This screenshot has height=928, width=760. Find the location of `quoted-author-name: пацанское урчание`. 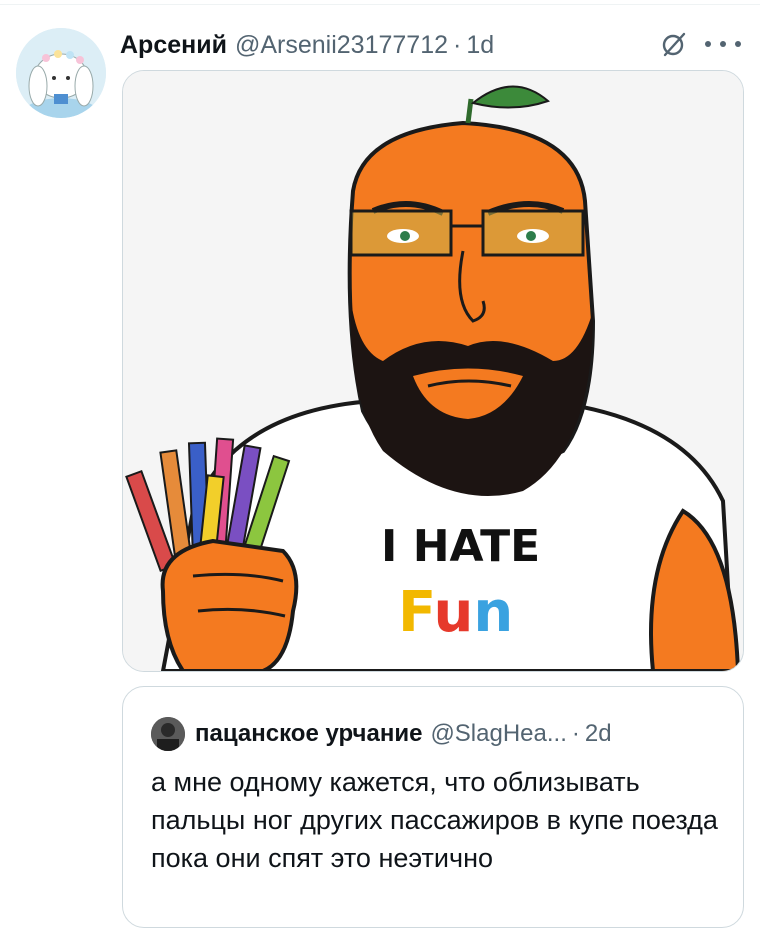

quoted-author-name: пацанское урчание is located at coordinates (308, 734).